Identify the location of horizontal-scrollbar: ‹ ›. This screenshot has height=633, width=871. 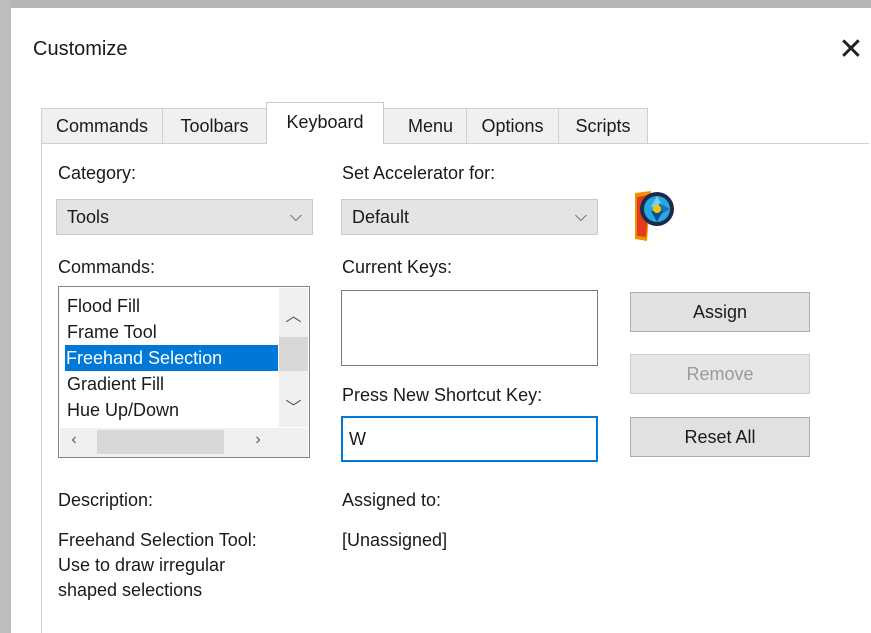
(184, 442).